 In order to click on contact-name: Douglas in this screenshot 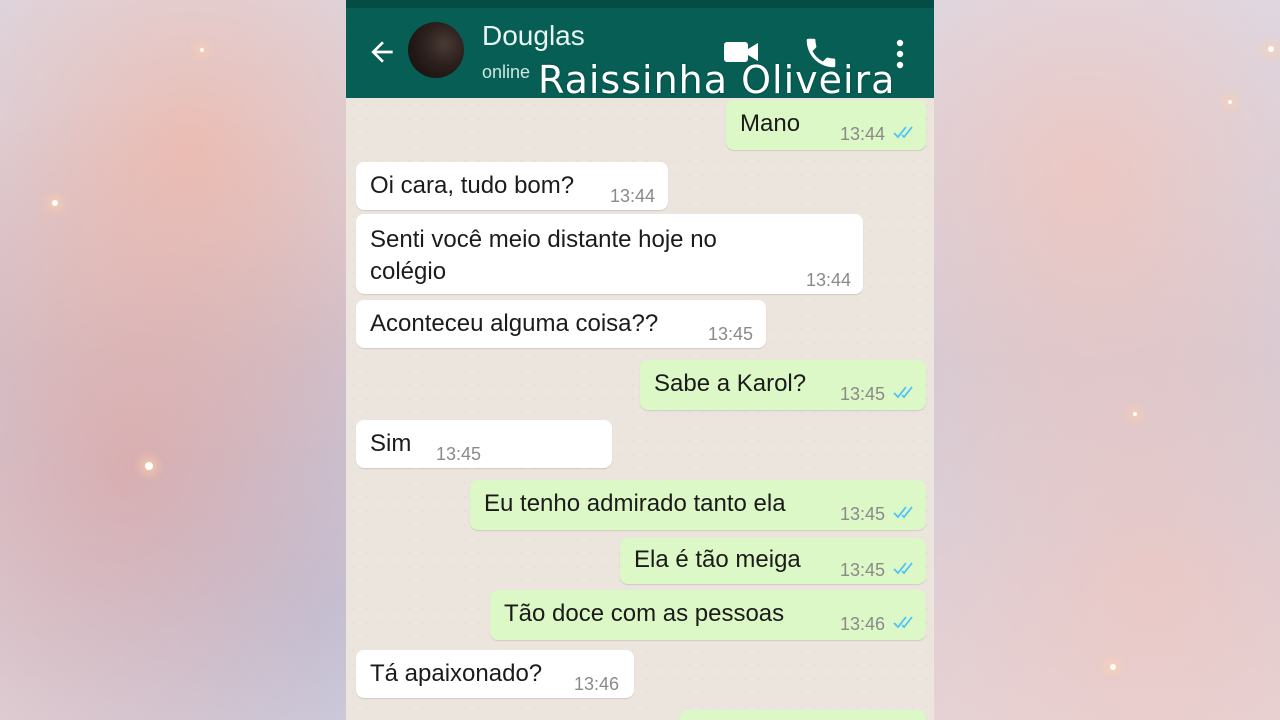, I will do `click(533, 36)`.